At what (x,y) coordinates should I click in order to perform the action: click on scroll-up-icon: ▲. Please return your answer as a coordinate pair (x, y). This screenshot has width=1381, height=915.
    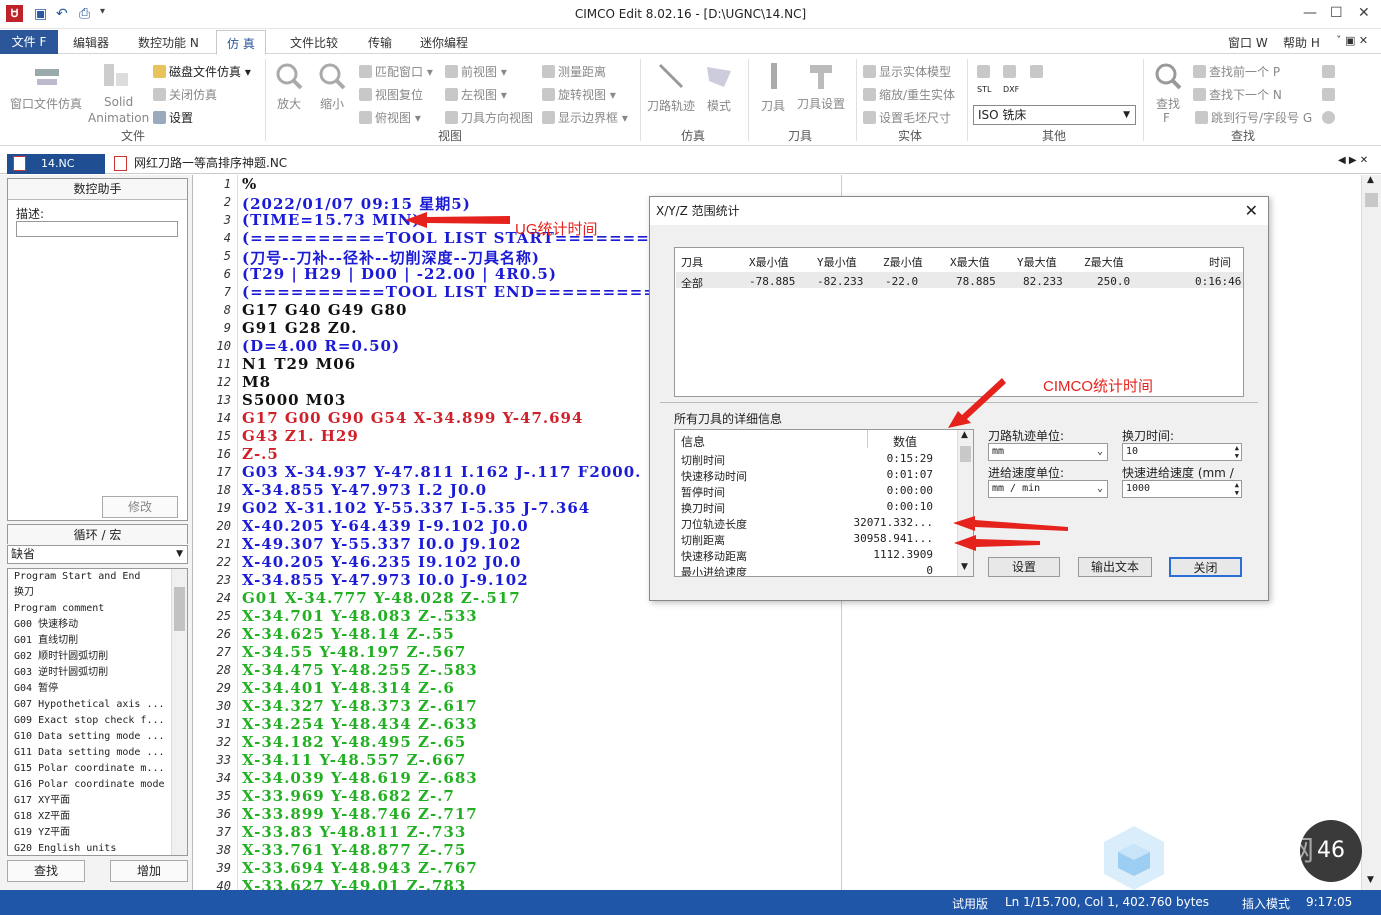
    Looking at the image, I should click on (1370, 180).